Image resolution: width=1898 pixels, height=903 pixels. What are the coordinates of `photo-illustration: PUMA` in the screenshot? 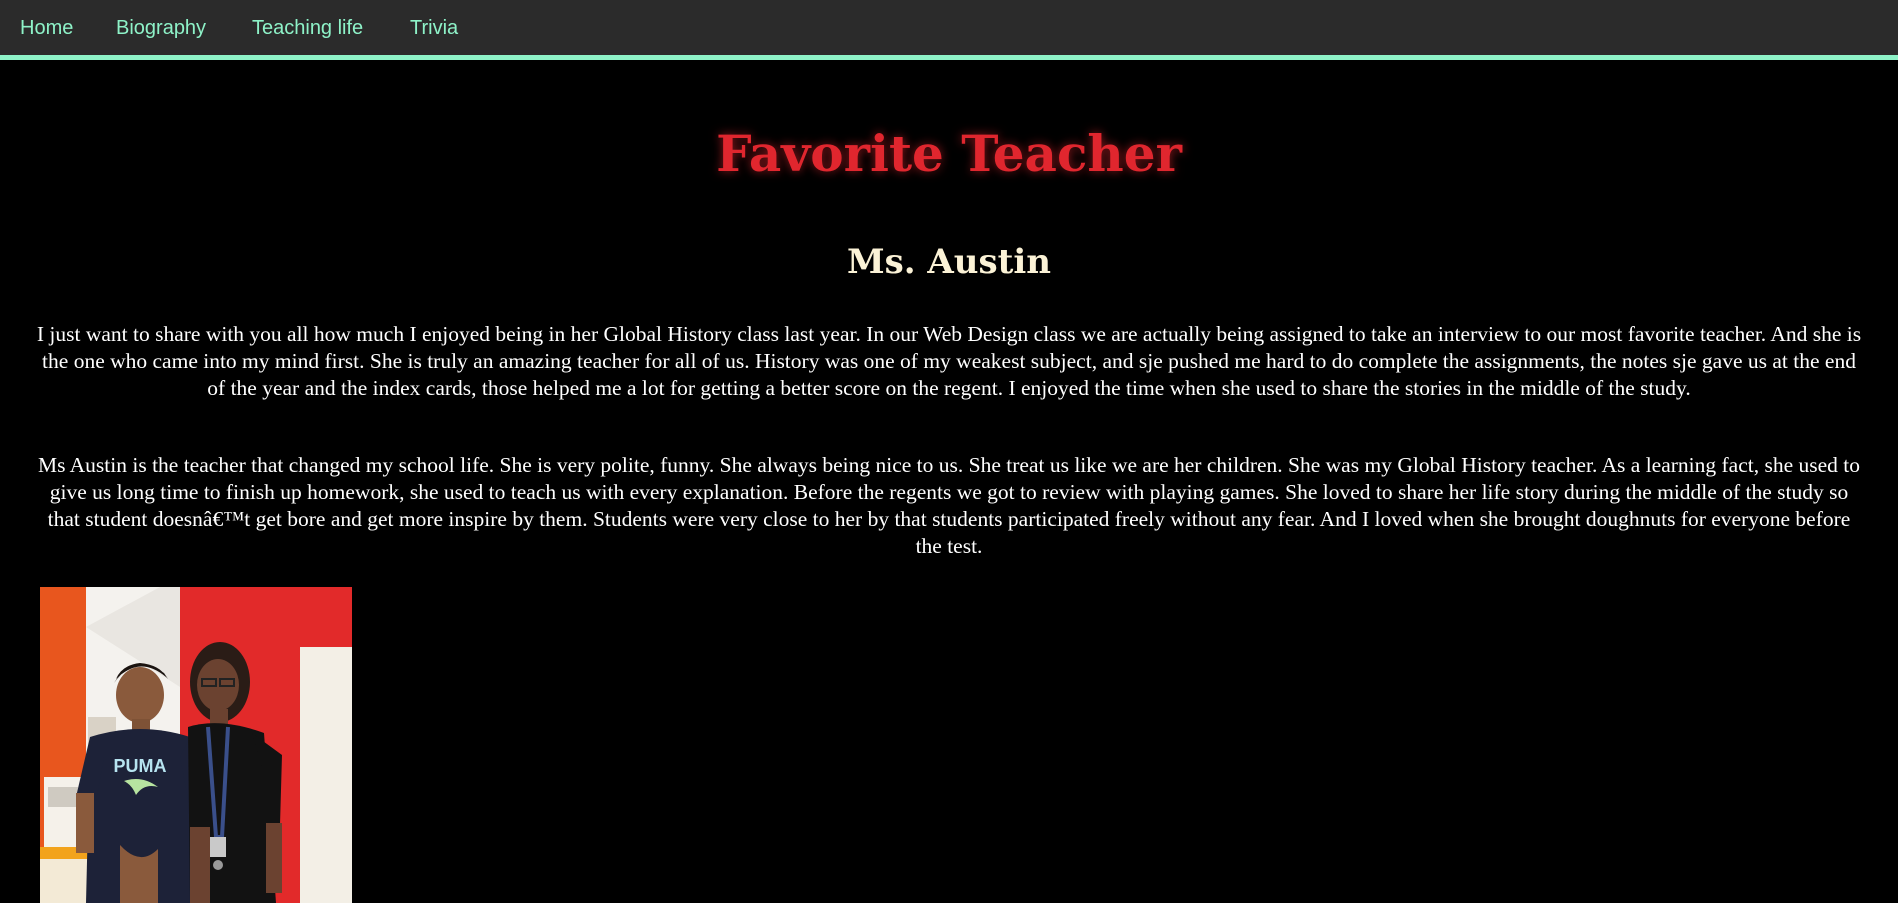 It's located at (196, 745).